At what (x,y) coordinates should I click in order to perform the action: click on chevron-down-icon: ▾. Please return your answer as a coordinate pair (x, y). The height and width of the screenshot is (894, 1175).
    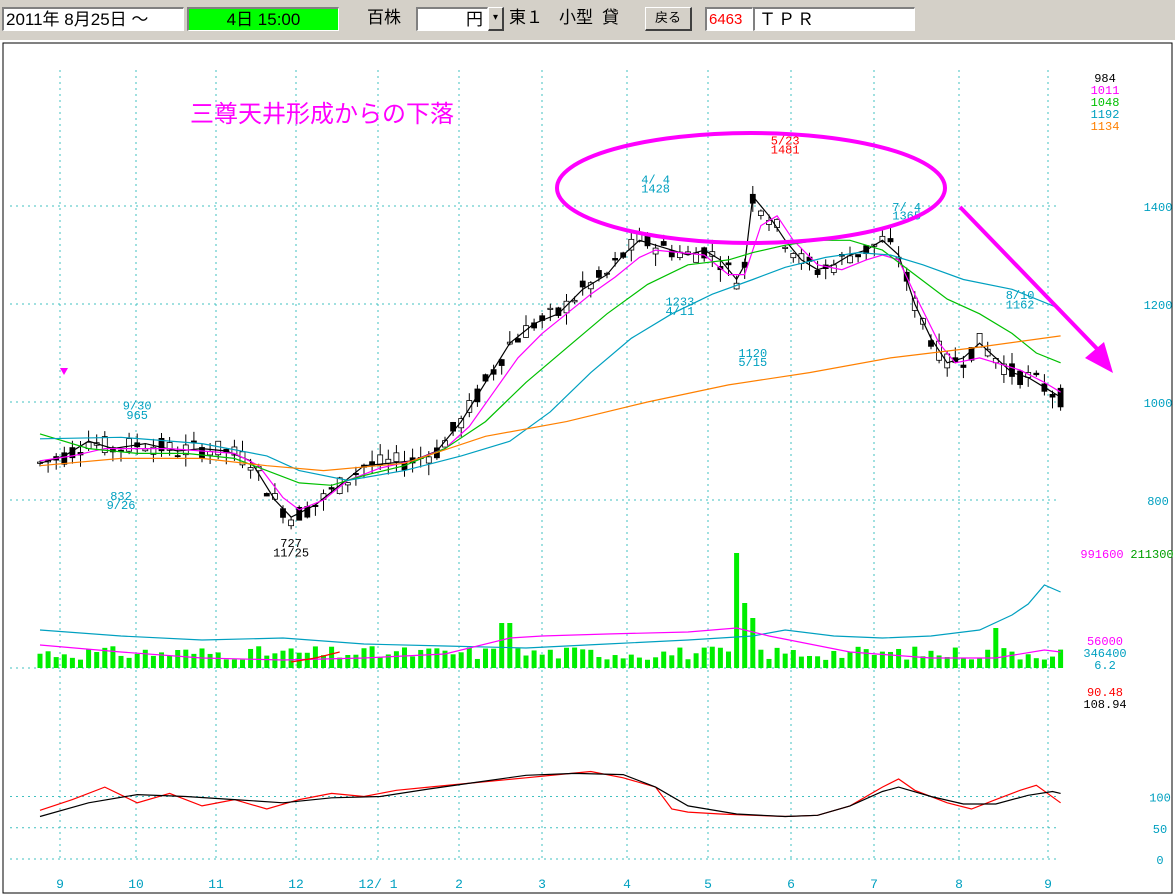
    Looking at the image, I should click on (496, 19).